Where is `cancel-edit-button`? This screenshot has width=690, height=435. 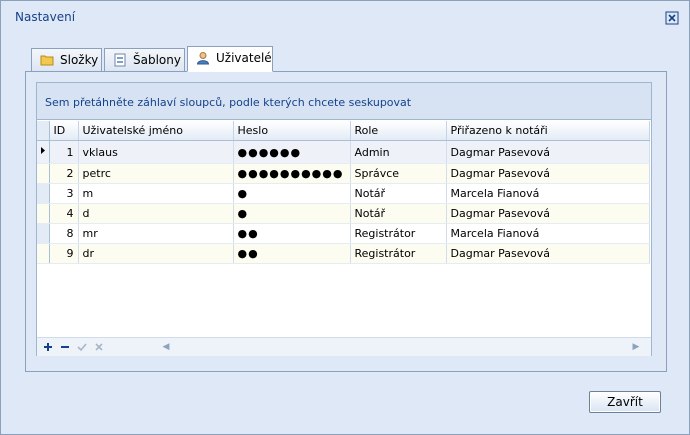 cancel-edit-button is located at coordinates (99, 347).